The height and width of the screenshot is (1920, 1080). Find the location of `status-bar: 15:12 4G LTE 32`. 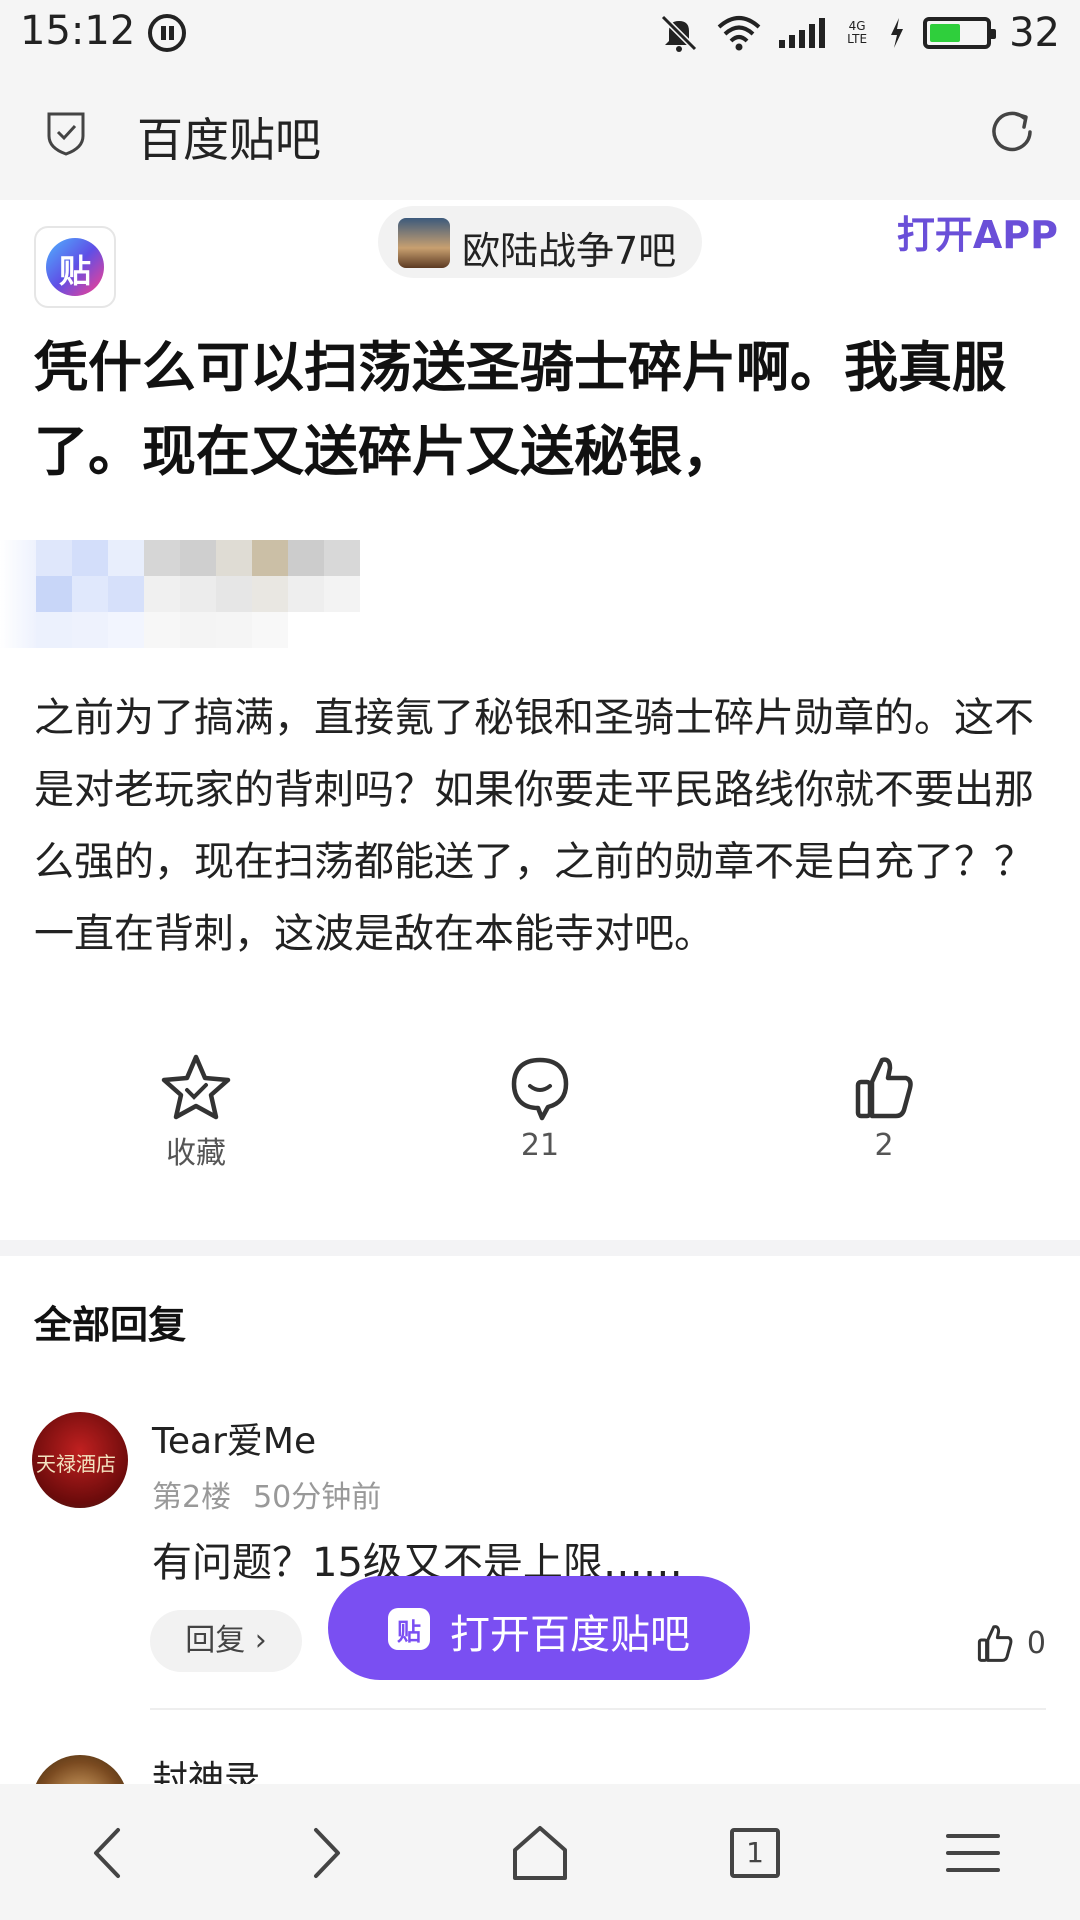

status-bar: 15:12 4G LTE 32 is located at coordinates (540, 33).